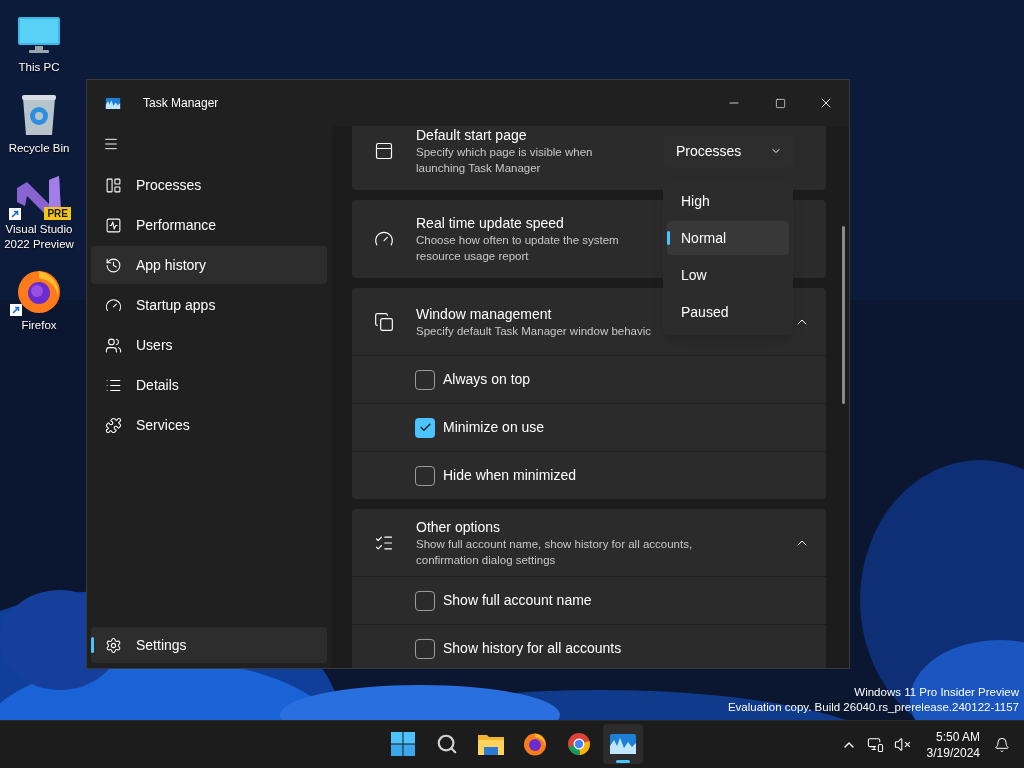 Image resolution: width=1024 pixels, height=768 pixels. I want to click on grid-icon, so click(113, 185).